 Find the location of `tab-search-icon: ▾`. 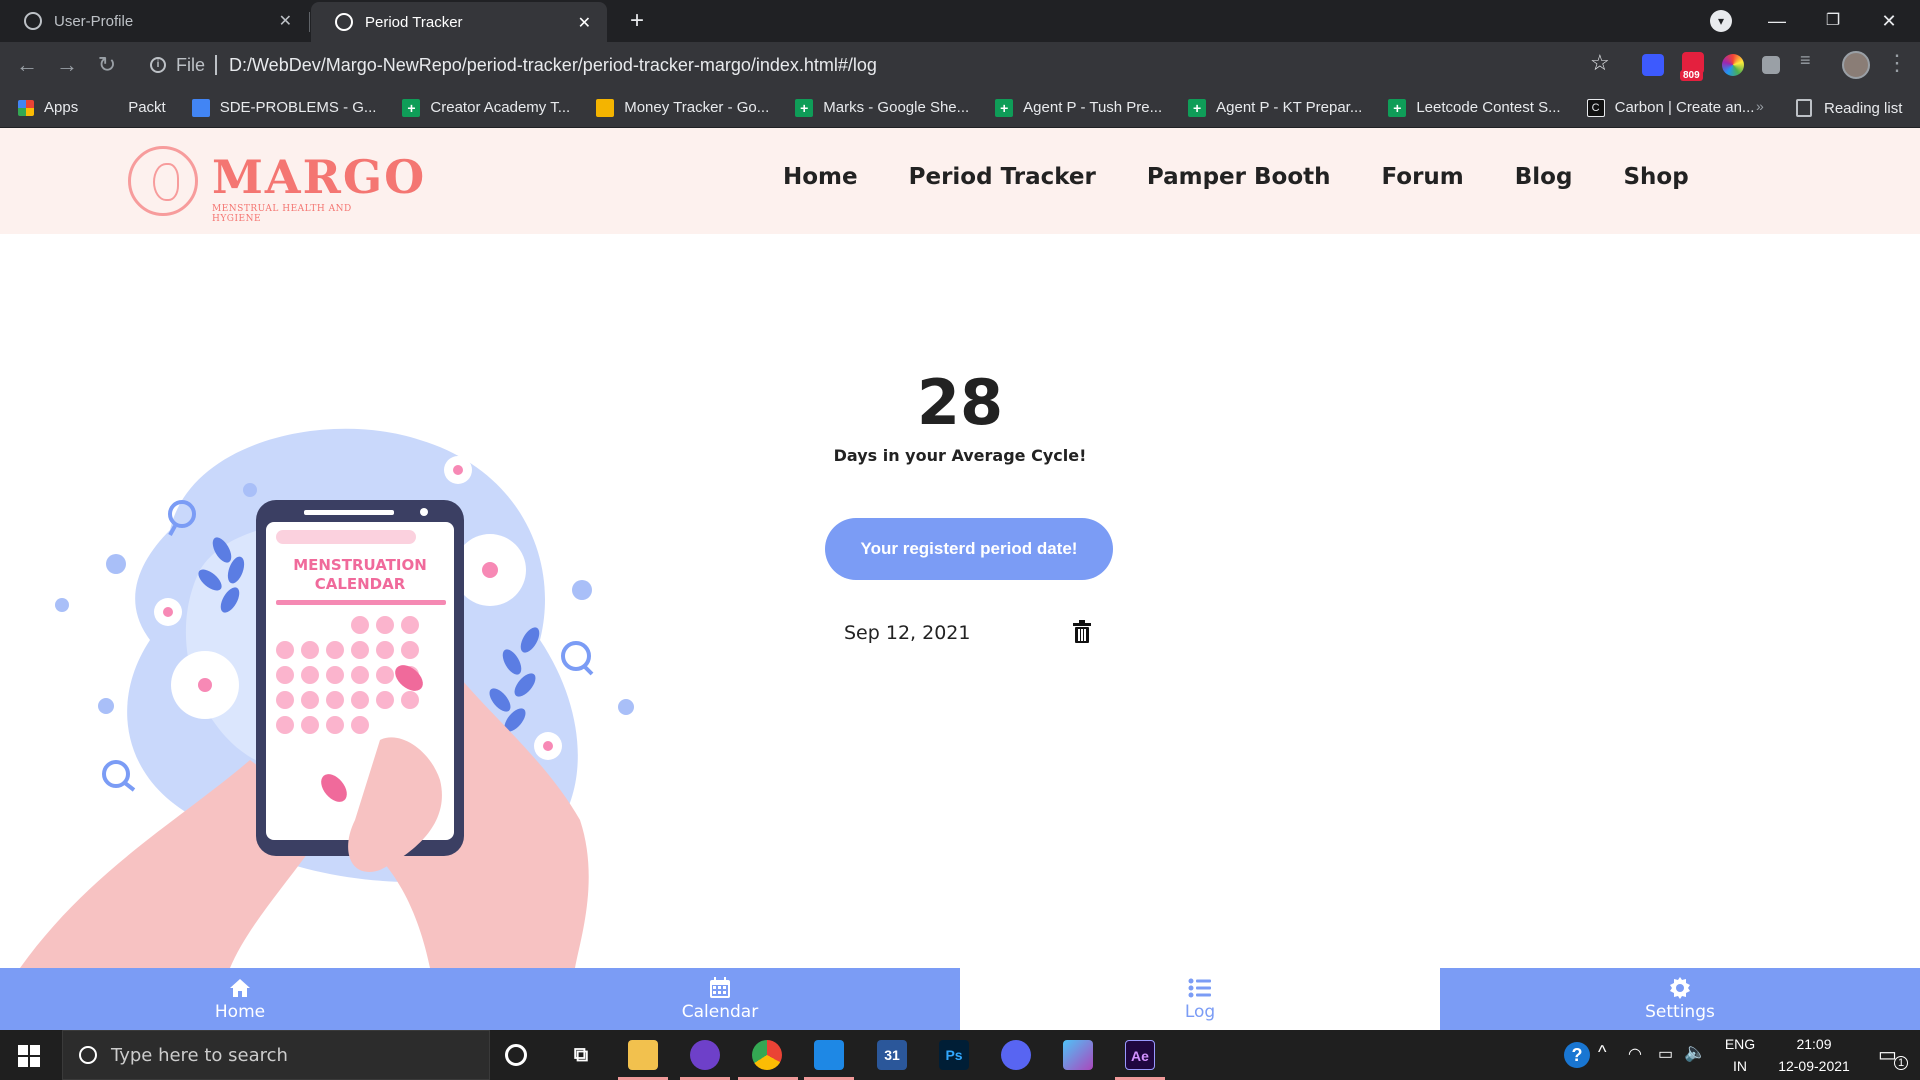

tab-search-icon: ▾ is located at coordinates (1721, 21).